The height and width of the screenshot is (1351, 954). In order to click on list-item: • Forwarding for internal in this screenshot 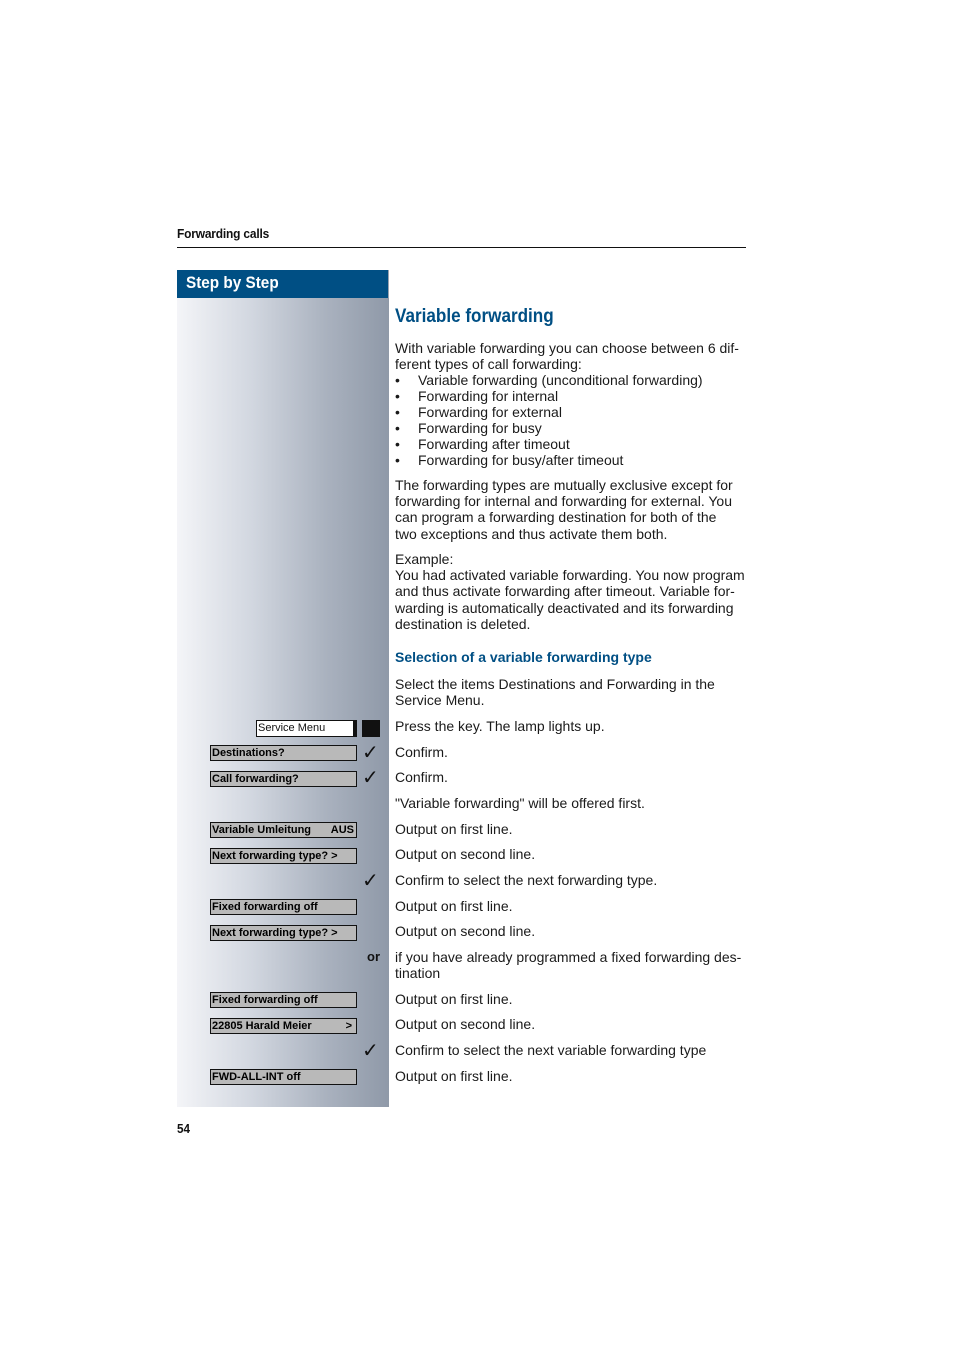, I will do `click(575, 396)`.